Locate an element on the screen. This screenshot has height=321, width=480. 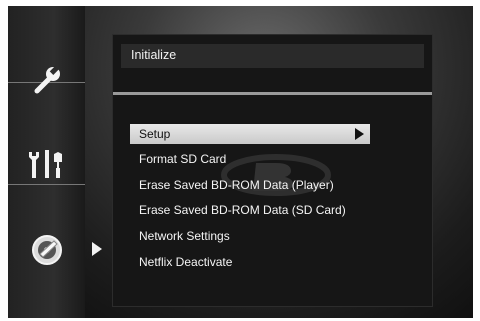
sidebar-item-disc-settings is located at coordinates (46, 250).